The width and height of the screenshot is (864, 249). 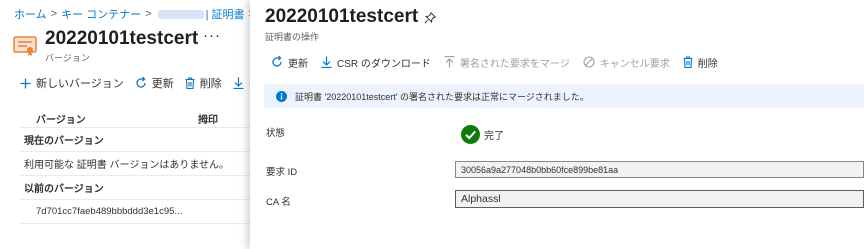 What do you see at coordinates (430, 18) in the screenshot?
I see `pin-icon` at bounding box center [430, 18].